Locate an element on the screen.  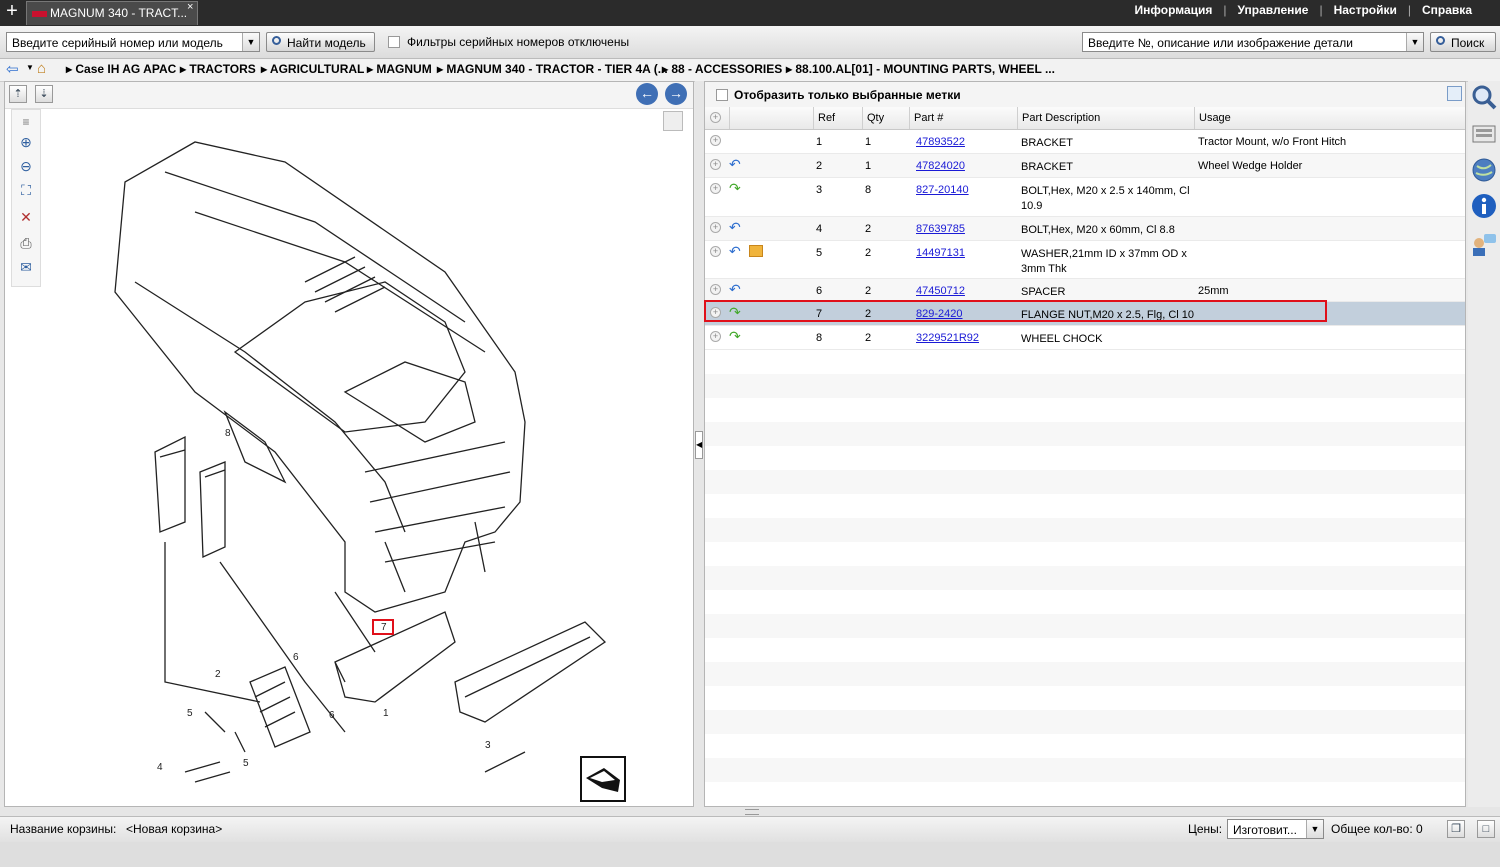
part-number-link: 827-20140 is located at coordinates (942, 190).